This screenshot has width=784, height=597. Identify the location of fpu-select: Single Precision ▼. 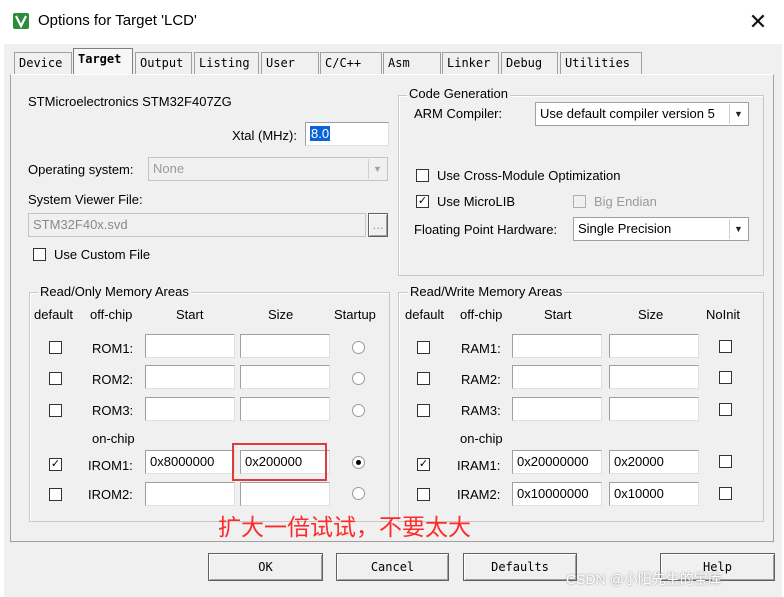
(661, 229).